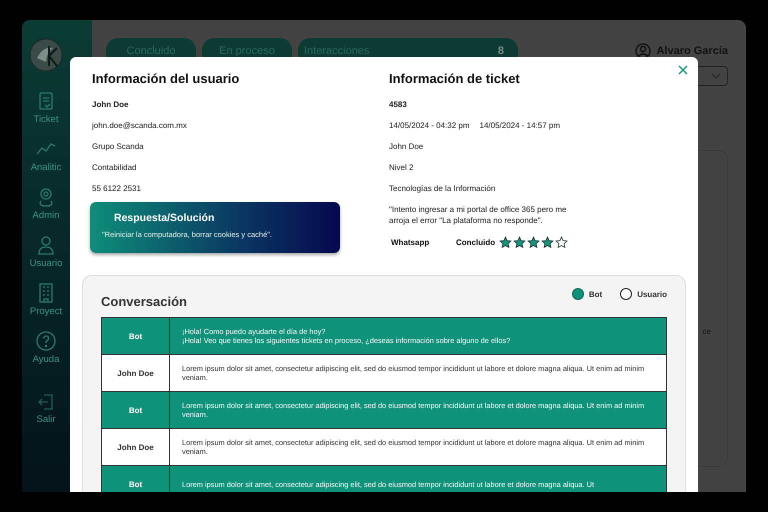  What do you see at coordinates (166, 78) in the screenshot?
I see `section-title: Información del usuario` at bounding box center [166, 78].